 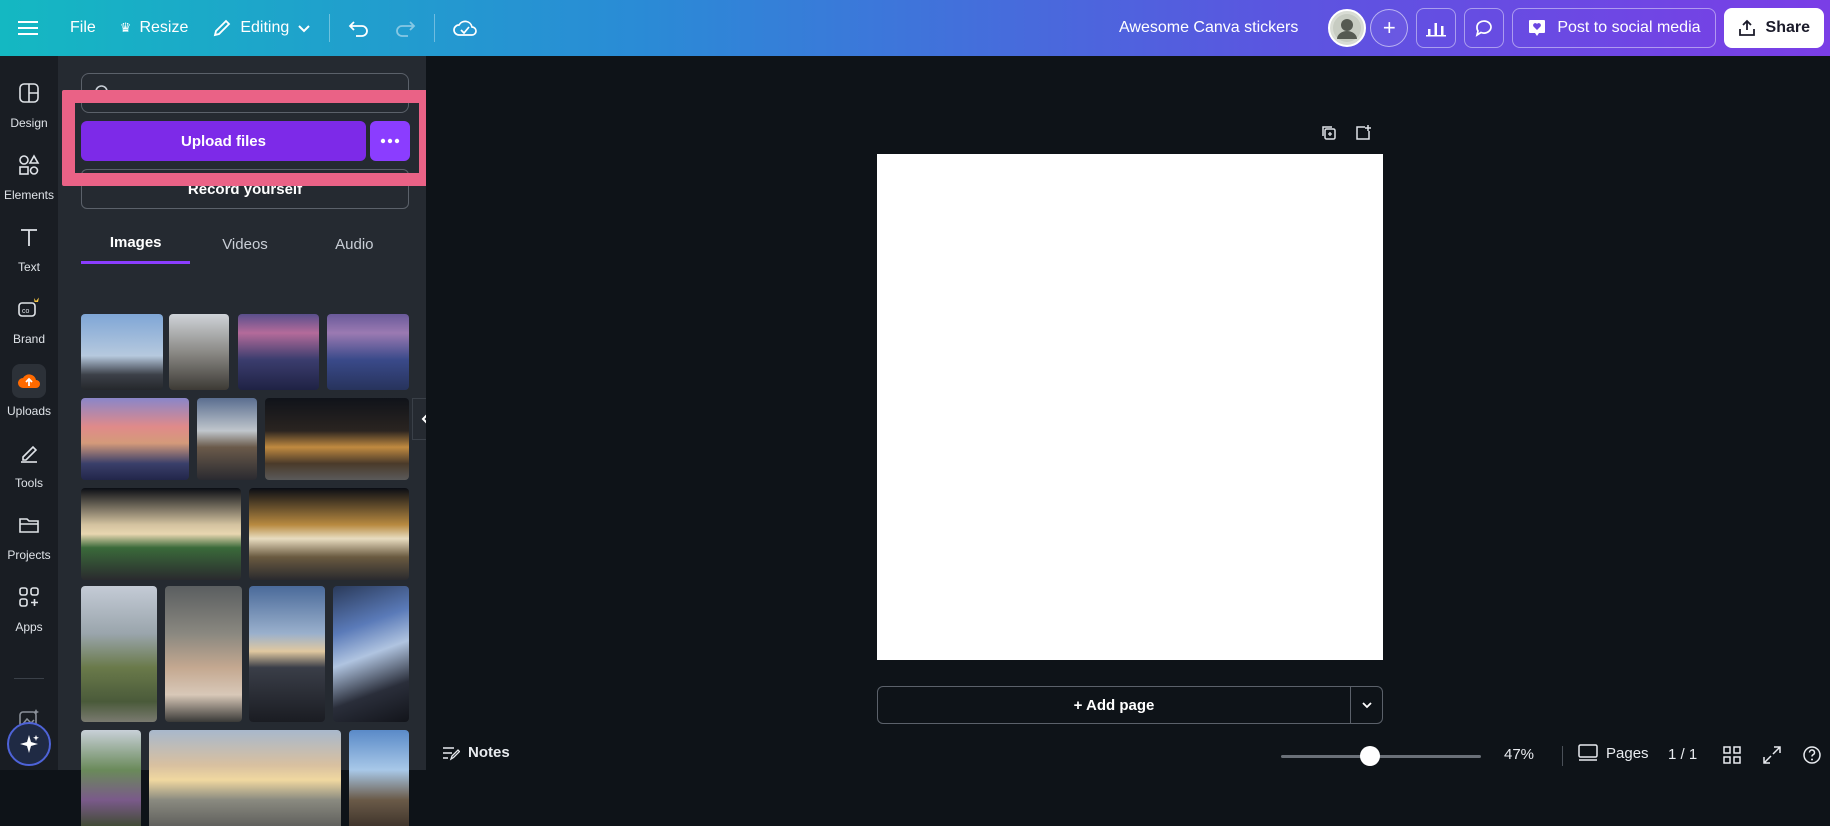 I want to click on post-to-social-button: Post to social media, so click(x=1614, y=28).